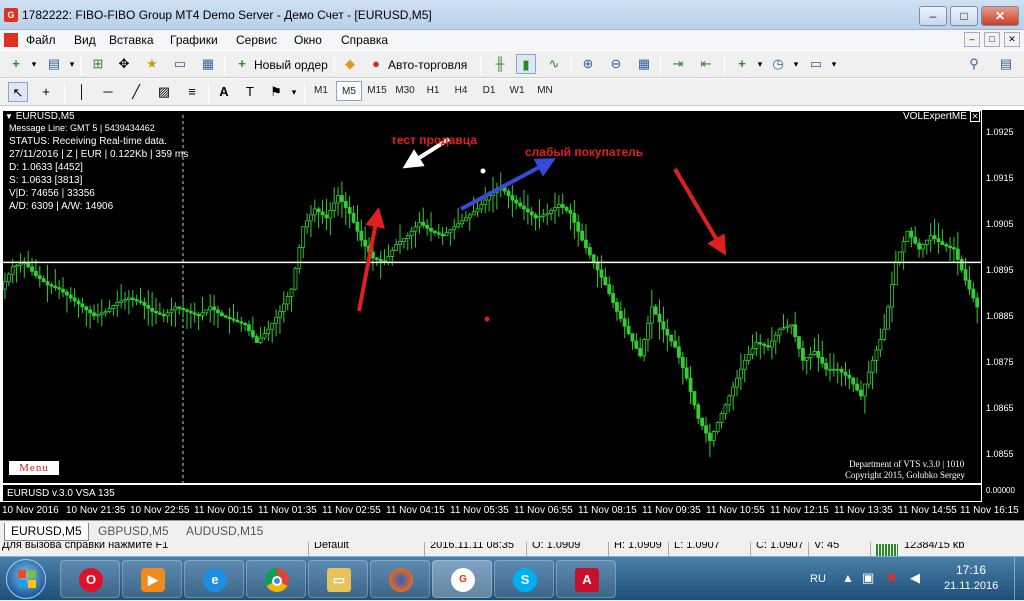  What do you see at coordinates (376, 64) in the screenshot?
I see `autotrade-icon: ●` at bounding box center [376, 64].